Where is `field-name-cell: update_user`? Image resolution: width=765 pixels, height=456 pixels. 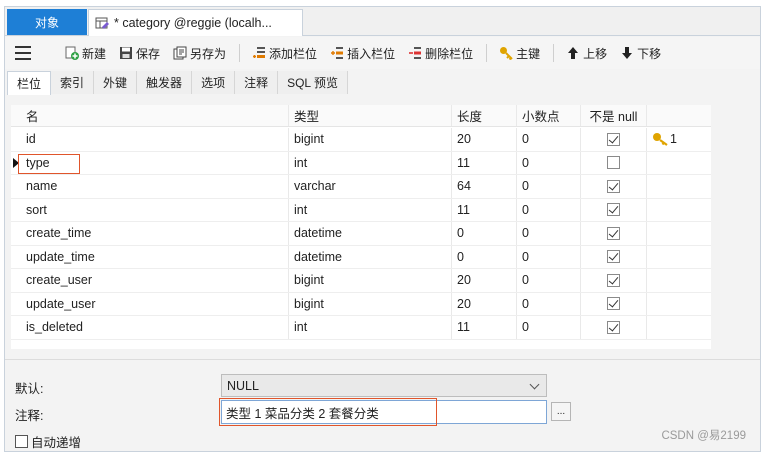
field-name-cell: update_user is located at coordinates (155, 303).